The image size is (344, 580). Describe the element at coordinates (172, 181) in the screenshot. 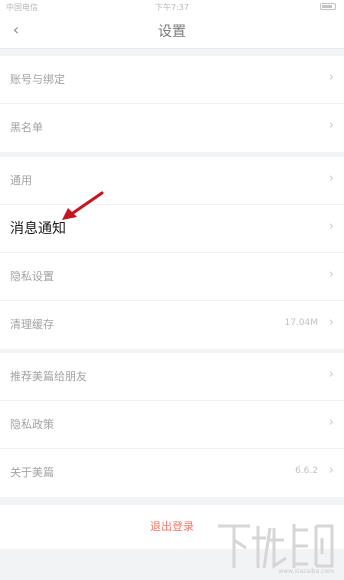

I see `settings-item-general: 通用 ›` at that location.